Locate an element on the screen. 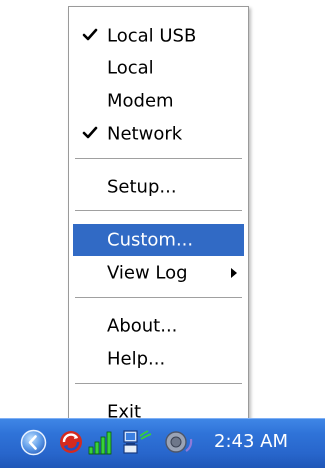 Image resolution: width=325 pixels, height=468 pixels. signal-strength-icon is located at coordinates (102, 442).